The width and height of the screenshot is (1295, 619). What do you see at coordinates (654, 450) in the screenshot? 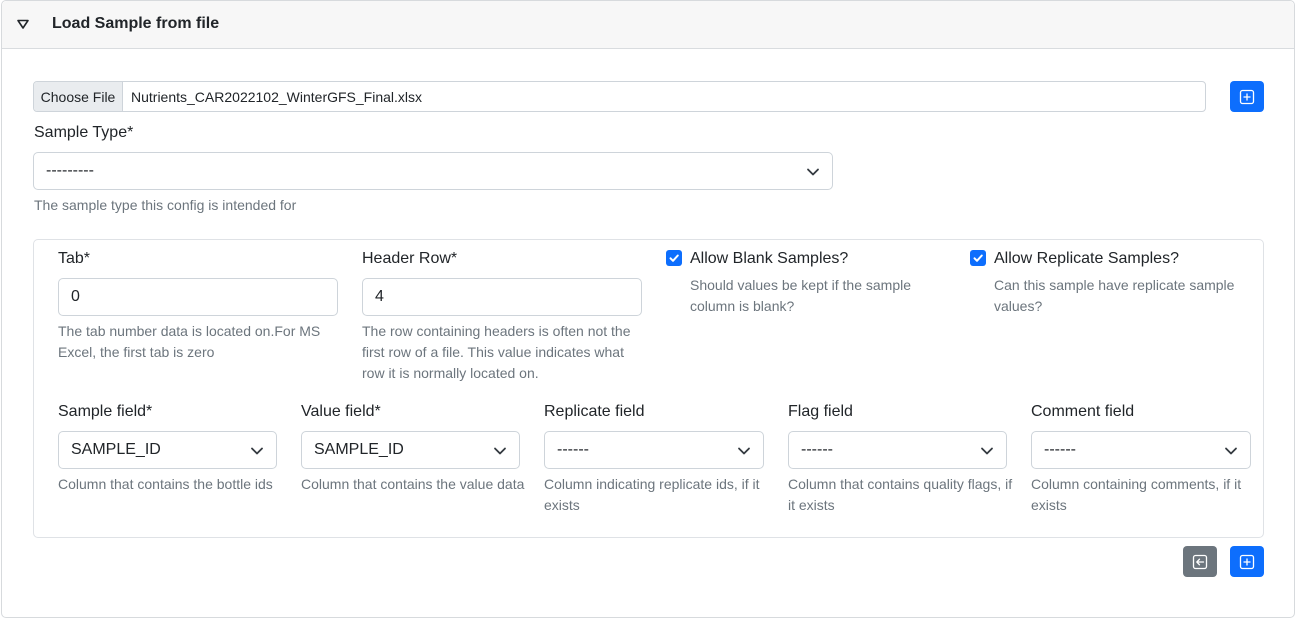
I see `replicate-field-select: ------` at bounding box center [654, 450].